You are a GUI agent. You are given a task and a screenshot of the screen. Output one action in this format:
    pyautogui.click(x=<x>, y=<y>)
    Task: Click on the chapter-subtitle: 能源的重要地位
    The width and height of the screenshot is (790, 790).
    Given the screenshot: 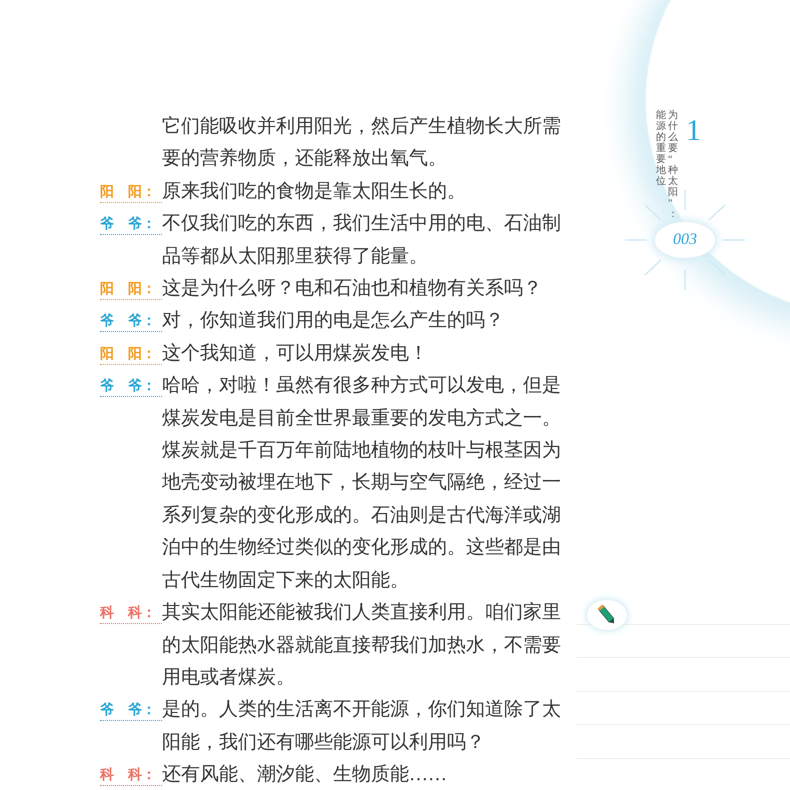 What is the action you would take?
    pyautogui.click(x=661, y=148)
    